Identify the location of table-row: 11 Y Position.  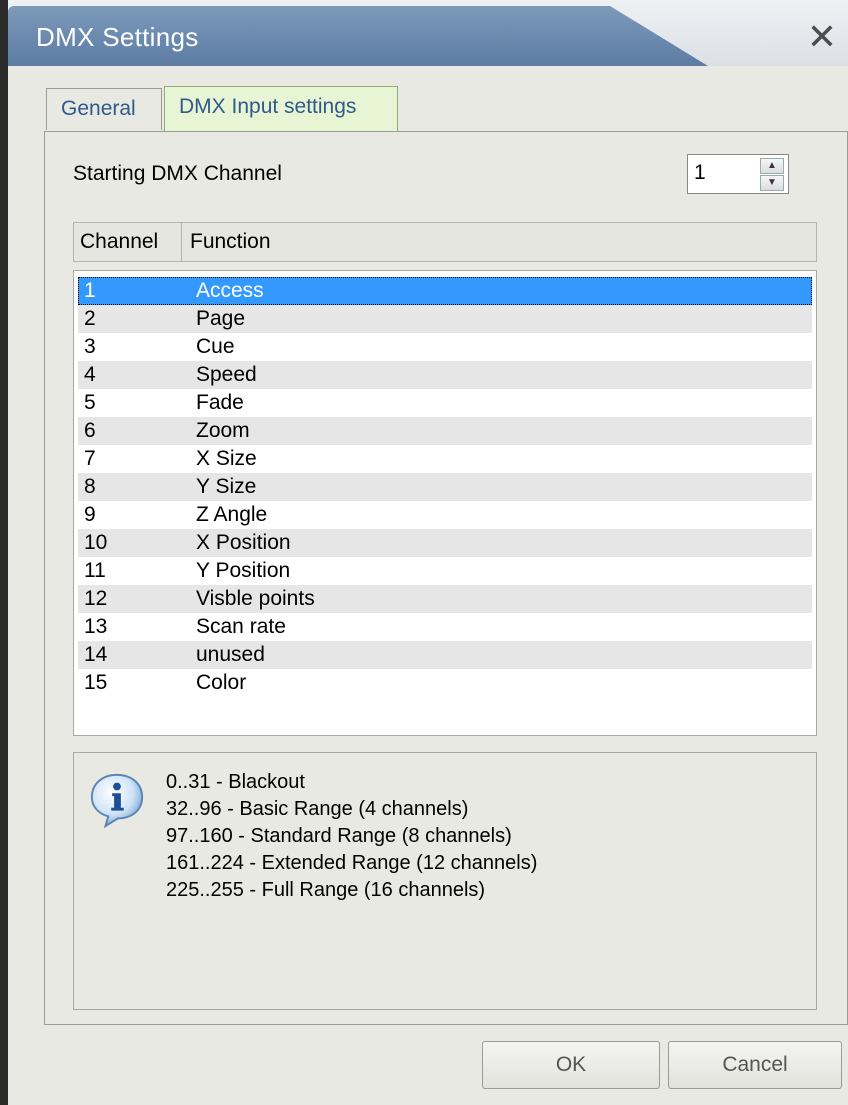
(445, 571).